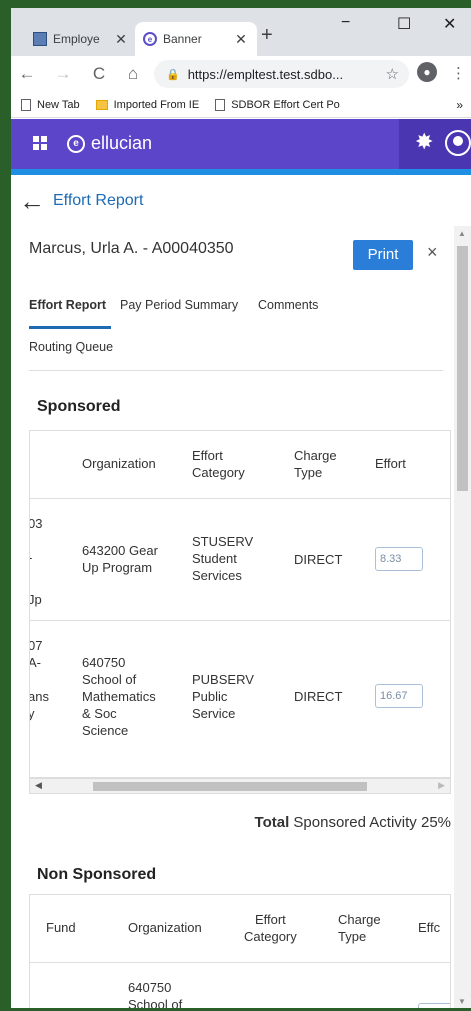  I want to click on app-grid-icon, so click(40, 143).